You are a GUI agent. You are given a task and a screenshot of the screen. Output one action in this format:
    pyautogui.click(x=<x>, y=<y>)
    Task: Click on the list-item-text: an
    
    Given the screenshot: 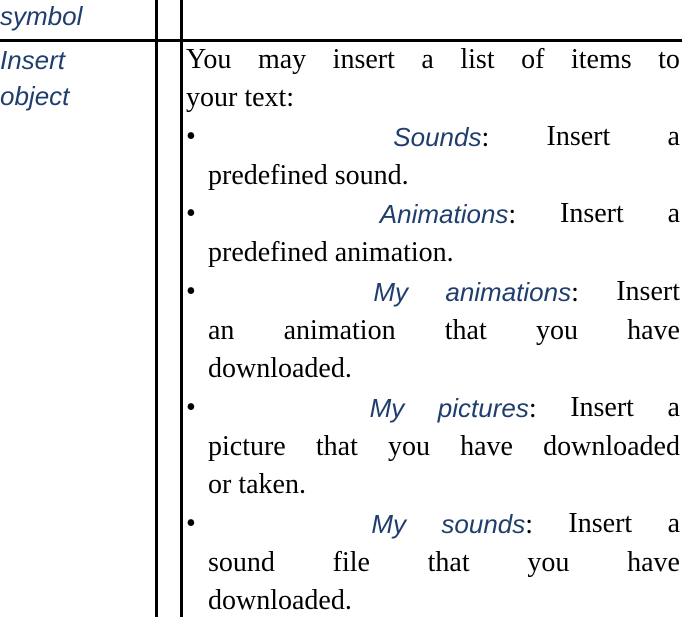 What is the action you would take?
    pyautogui.click(x=221, y=331)
    